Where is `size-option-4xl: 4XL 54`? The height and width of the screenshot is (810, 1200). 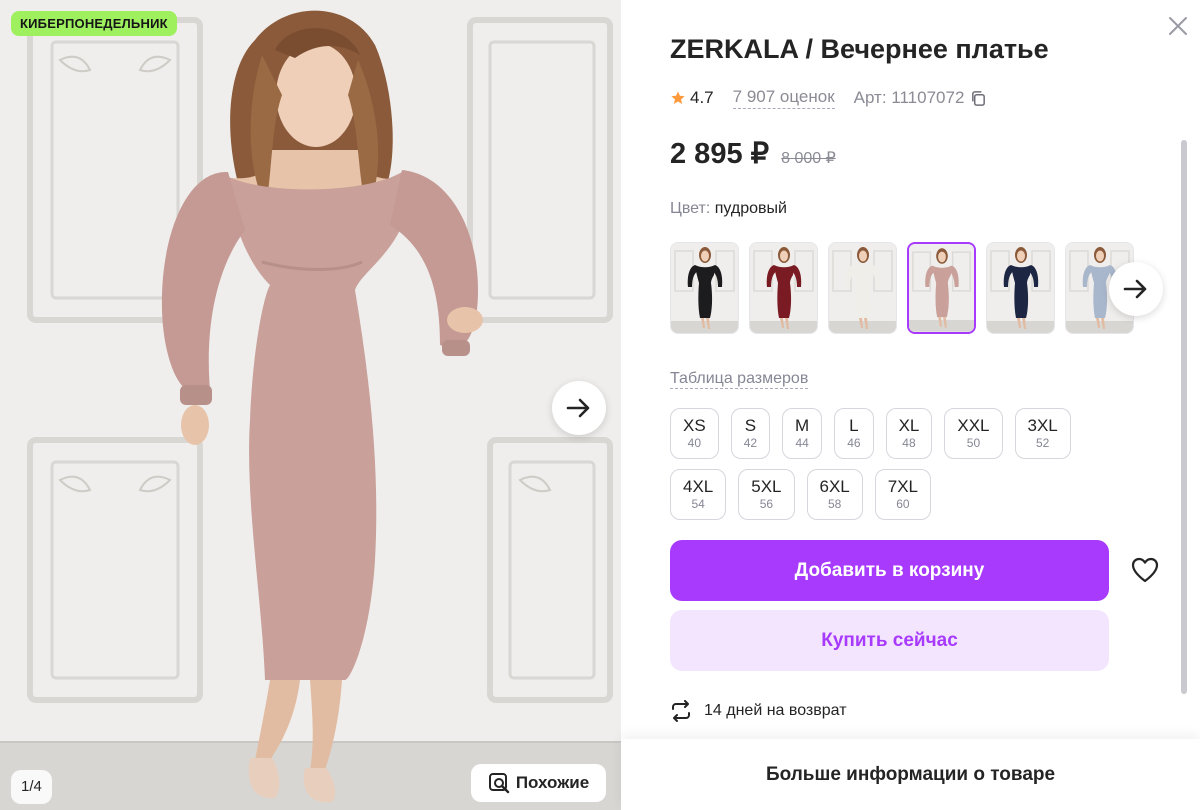
size-option-4xl: 4XL 54 is located at coordinates (698, 494).